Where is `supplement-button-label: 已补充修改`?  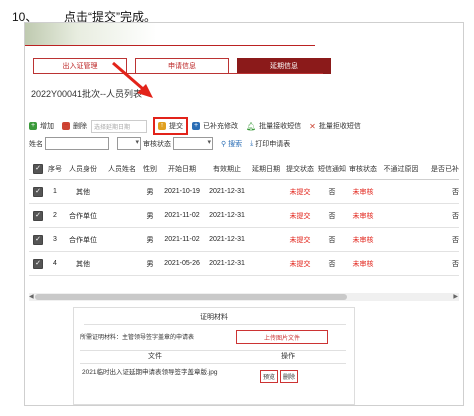
supplement-button-label: 已补充修改 is located at coordinates (220, 126).